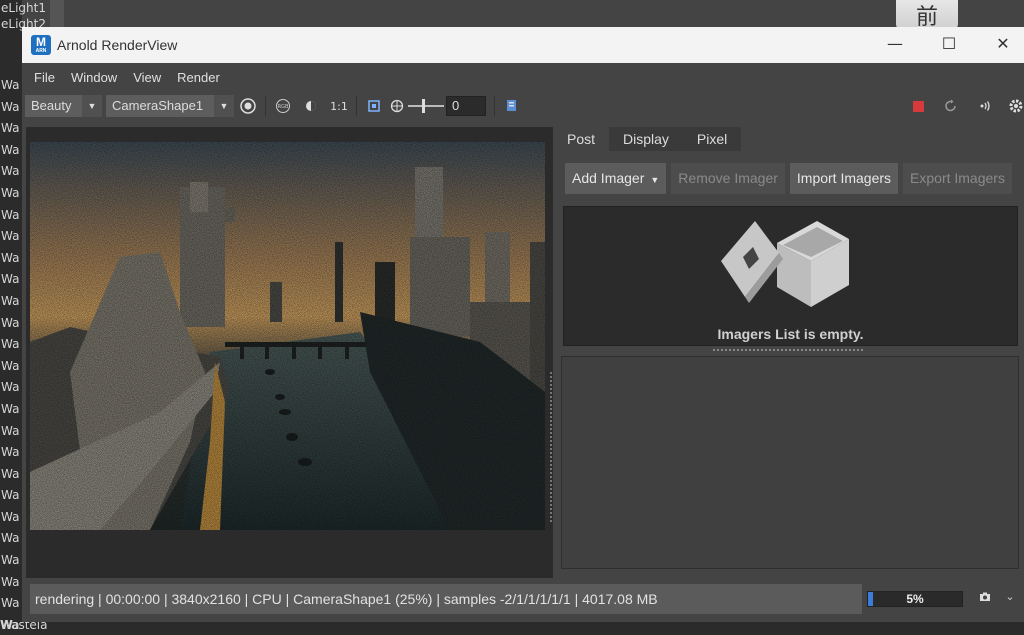 The height and width of the screenshot is (635, 1024). I want to click on ratio-button: 1:1, so click(339, 106).